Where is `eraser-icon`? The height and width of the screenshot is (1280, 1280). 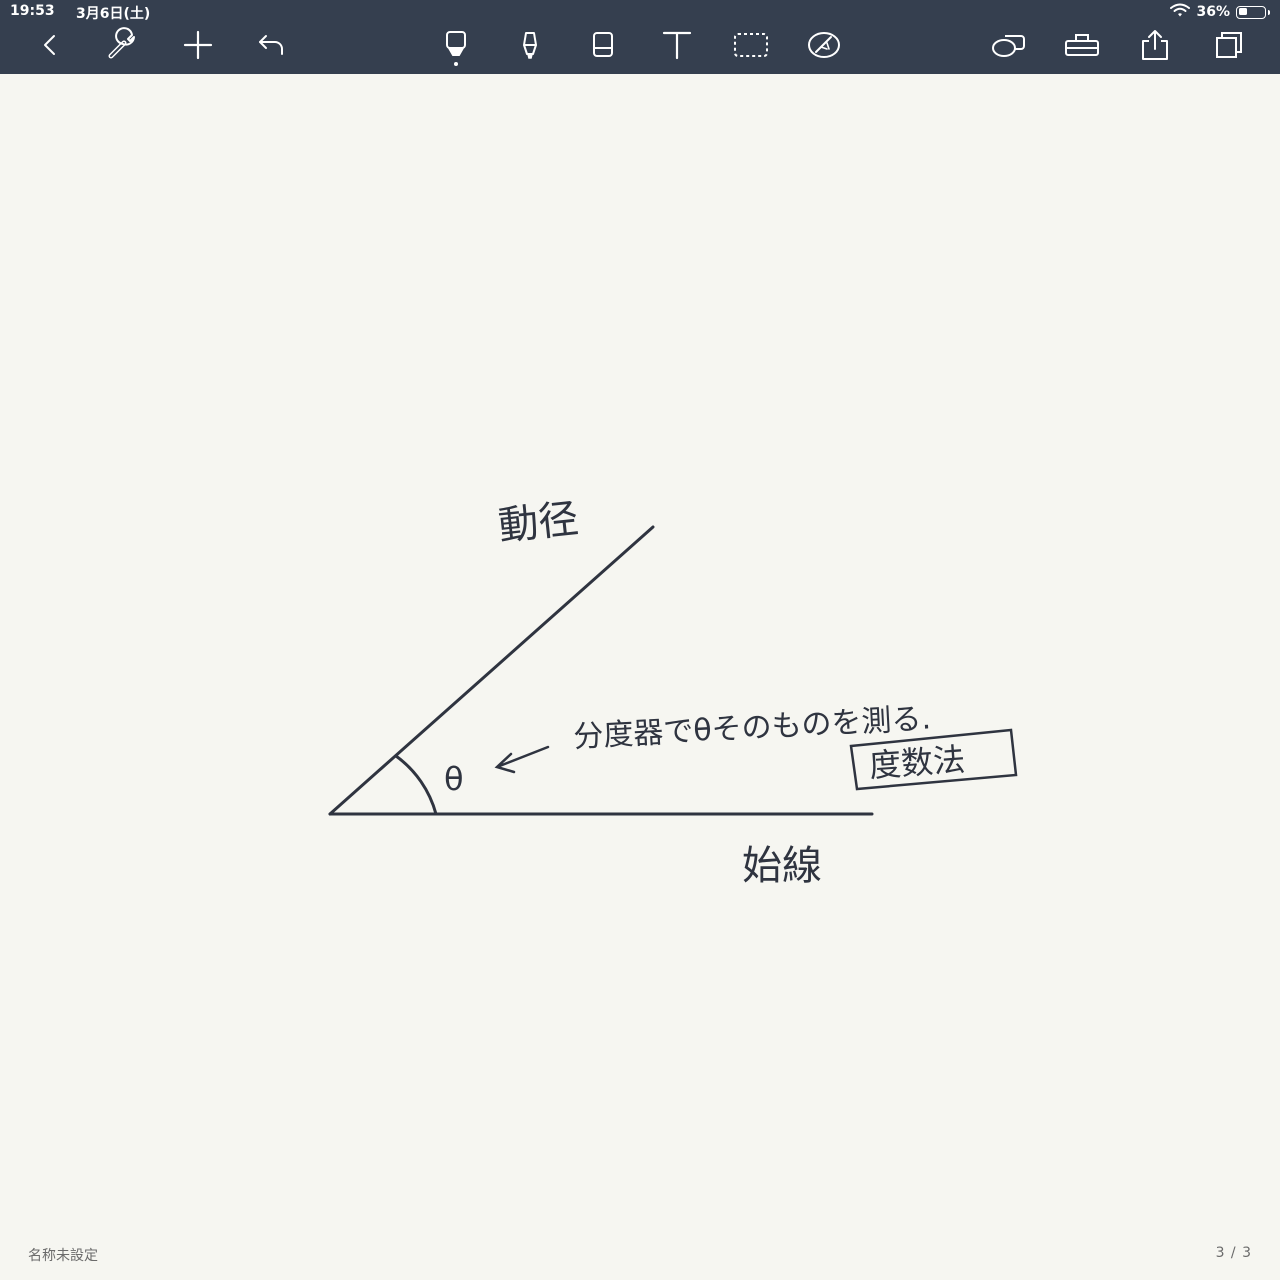 eraser-icon is located at coordinates (603, 47).